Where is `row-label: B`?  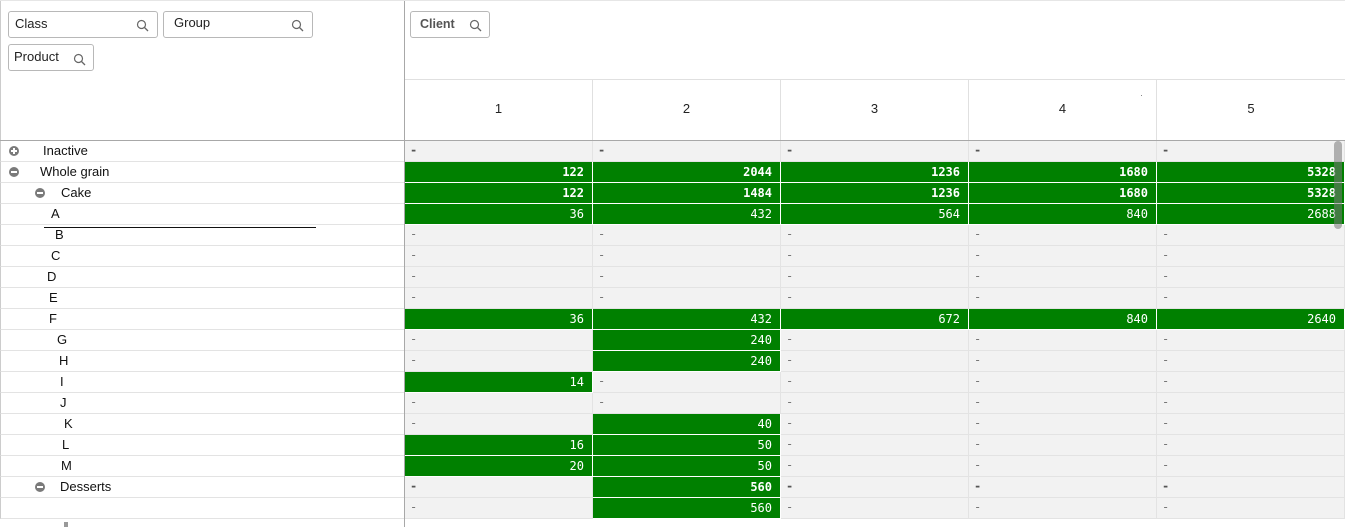
row-label: B is located at coordinates (202, 235).